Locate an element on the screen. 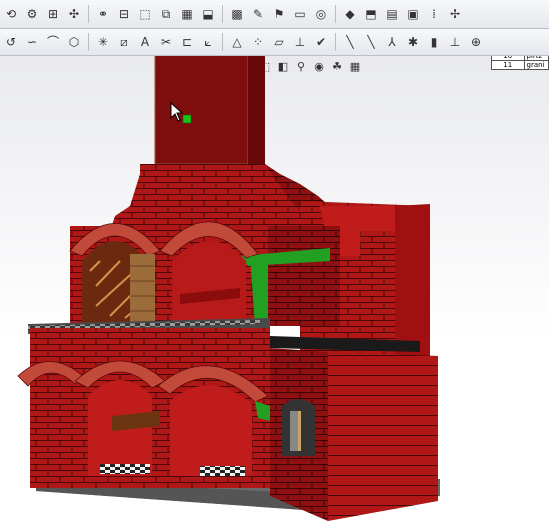  hide-show-icon: ▣ is located at coordinates (413, 14).